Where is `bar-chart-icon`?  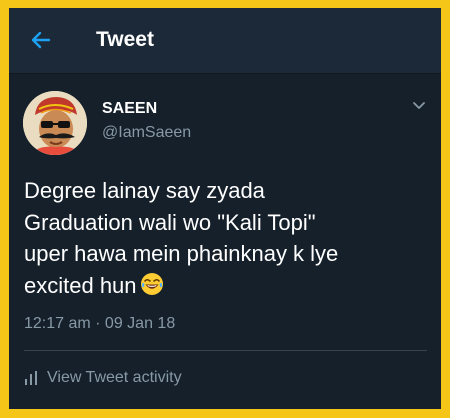 bar-chart-icon is located at coordinates (31, 378).